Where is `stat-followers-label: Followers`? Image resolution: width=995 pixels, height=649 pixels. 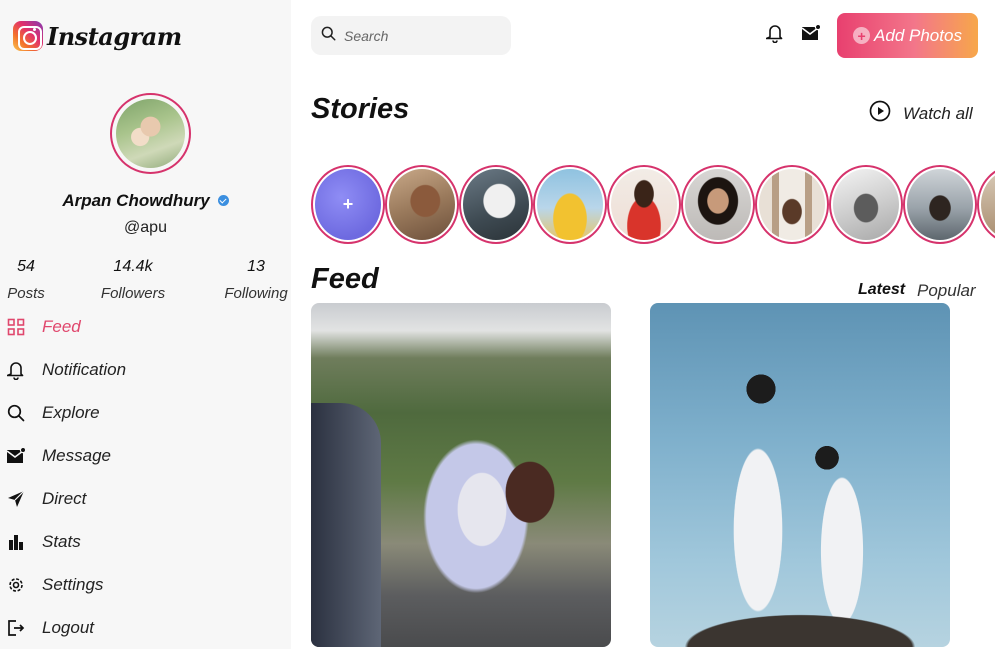 stat-followers-label: Followers is located at coordinates (133, 293).